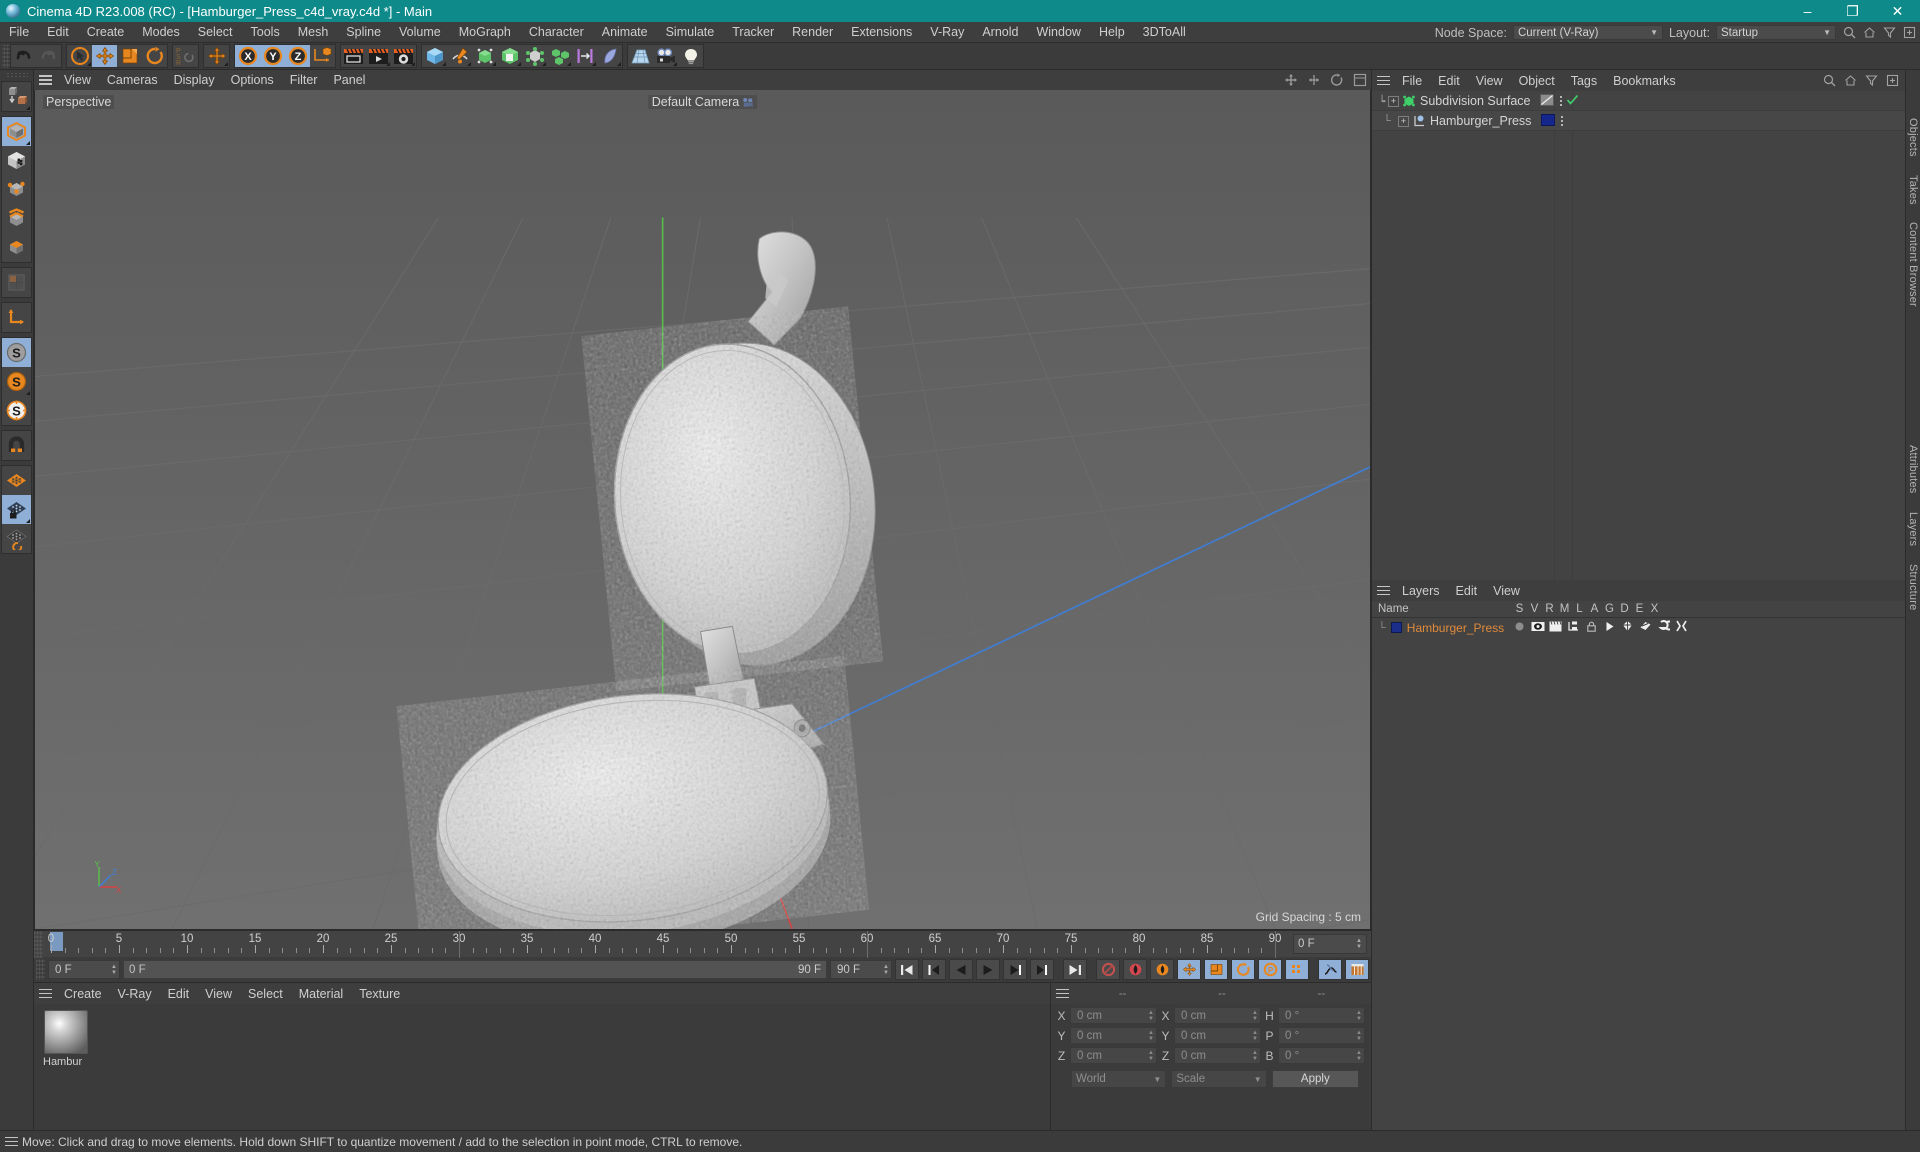  Describe the element at coordinates (559, 56) in the screenshot. I see `add-mograph-button` at that location.